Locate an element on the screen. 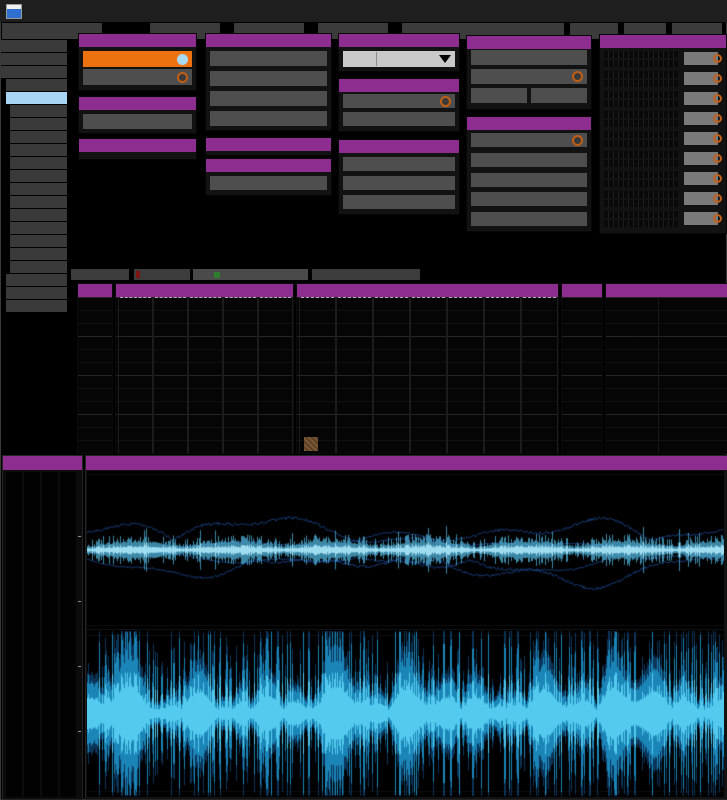 The width and height of the screenshot is (727, 800). band-coupling-slider is located at coordinates (529, 57).